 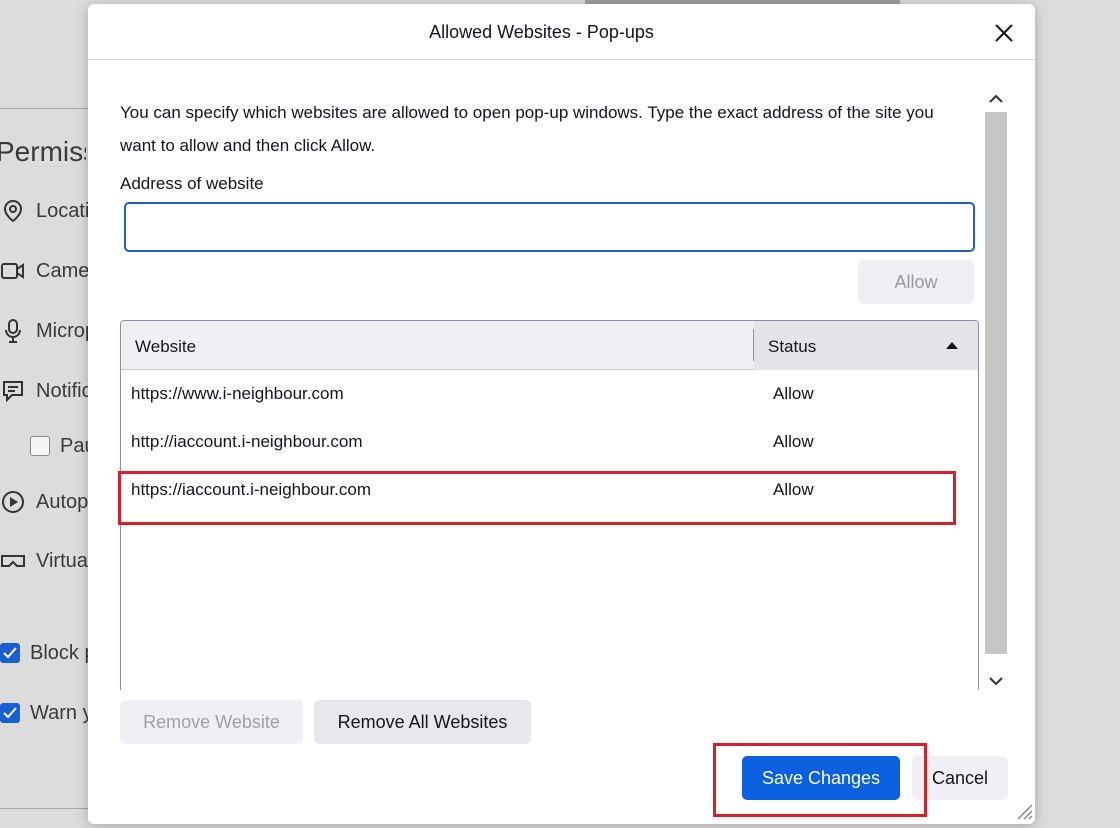 I want to click on permission-label: Notifications, so click(x=62, y=390).